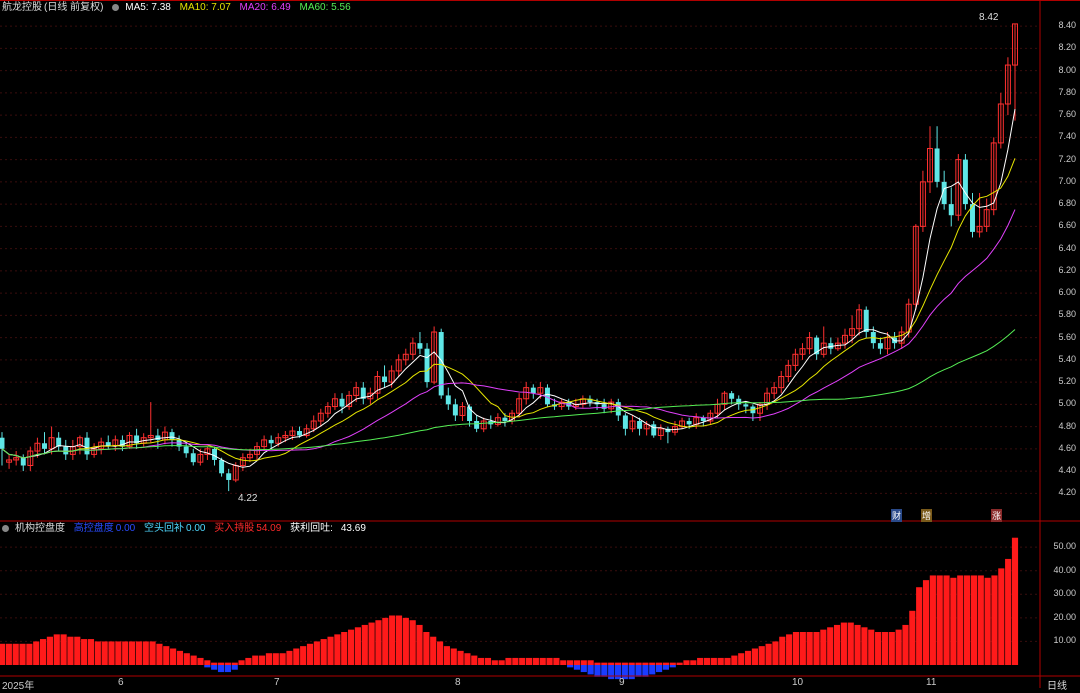  I want to click on stock-name: 航龙控股, so click(22, 7).